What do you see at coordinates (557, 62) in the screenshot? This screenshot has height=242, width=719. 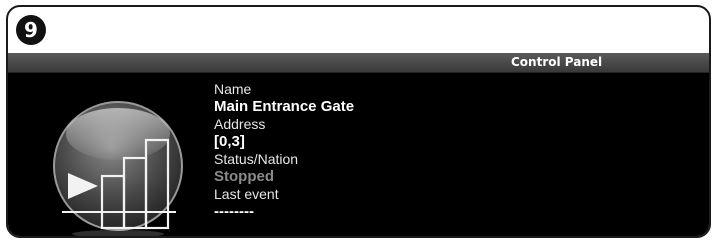 I see `panel-title: Control Panel` at bounding box center [557, 62].